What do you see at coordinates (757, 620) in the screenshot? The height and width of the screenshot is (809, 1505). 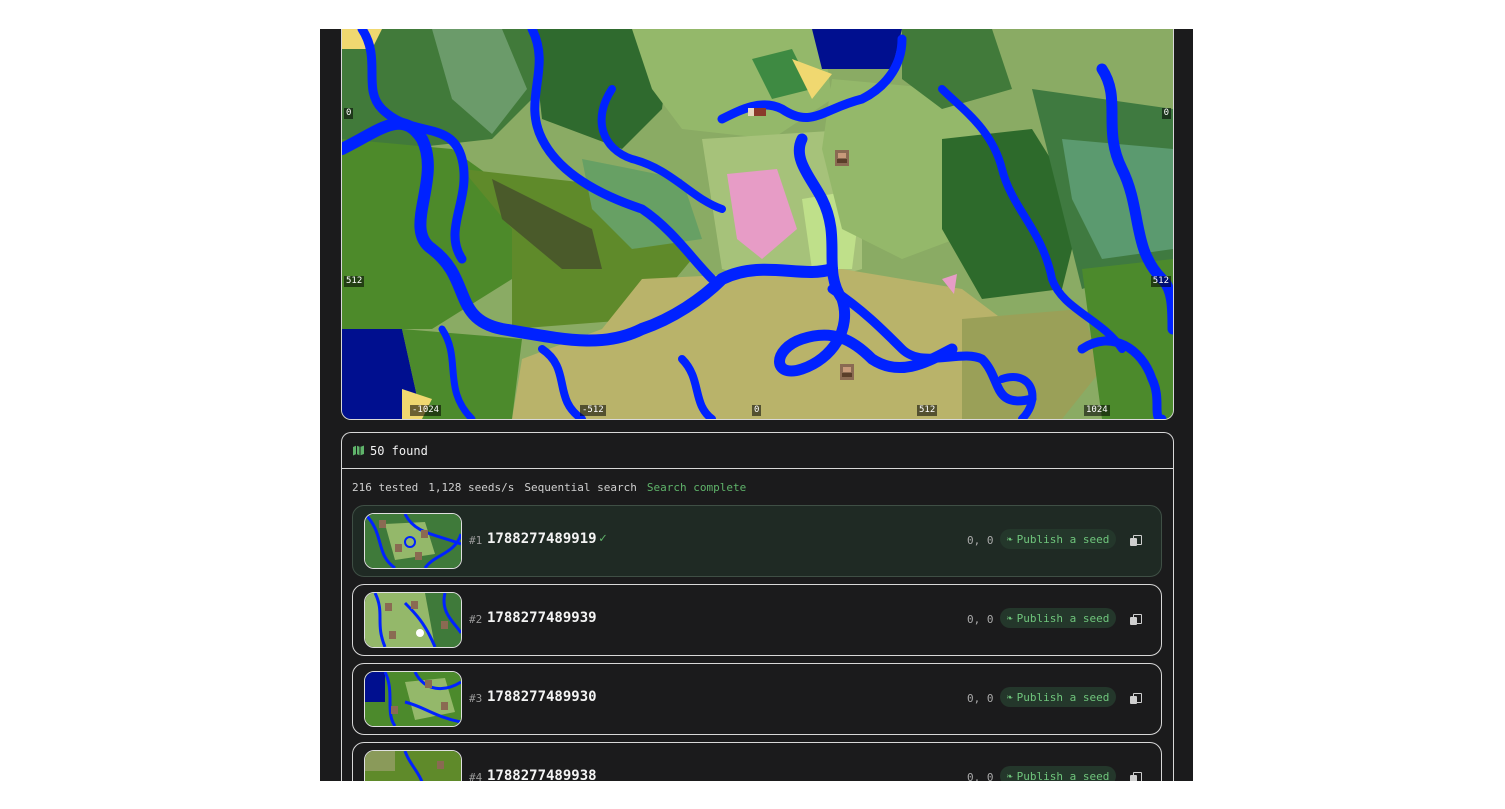 I see `seed-card: #2 1788277489939 0, 0 ❧ Publish a seed` at bounding box center [757, 620].